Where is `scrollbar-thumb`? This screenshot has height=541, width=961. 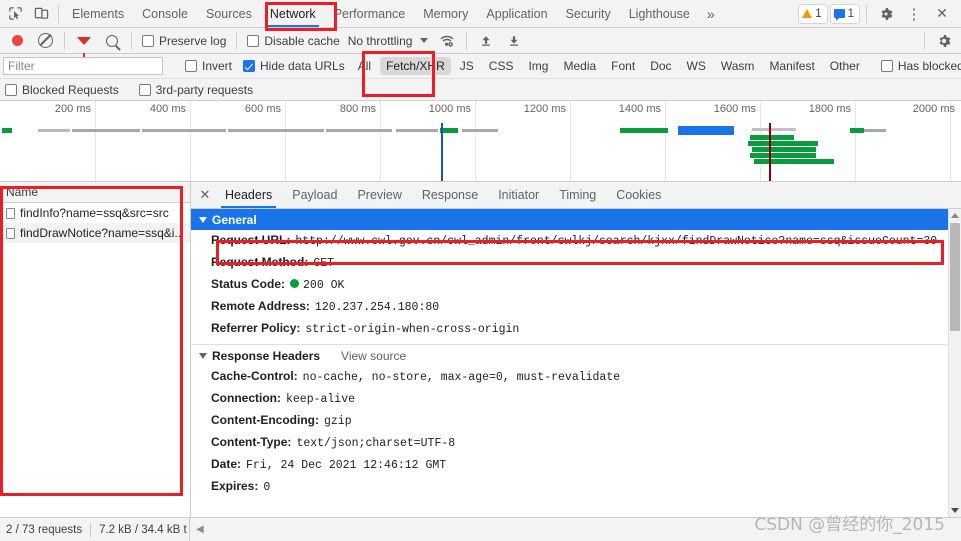
scrollbar-thumb is located at coordinates (955, 277).